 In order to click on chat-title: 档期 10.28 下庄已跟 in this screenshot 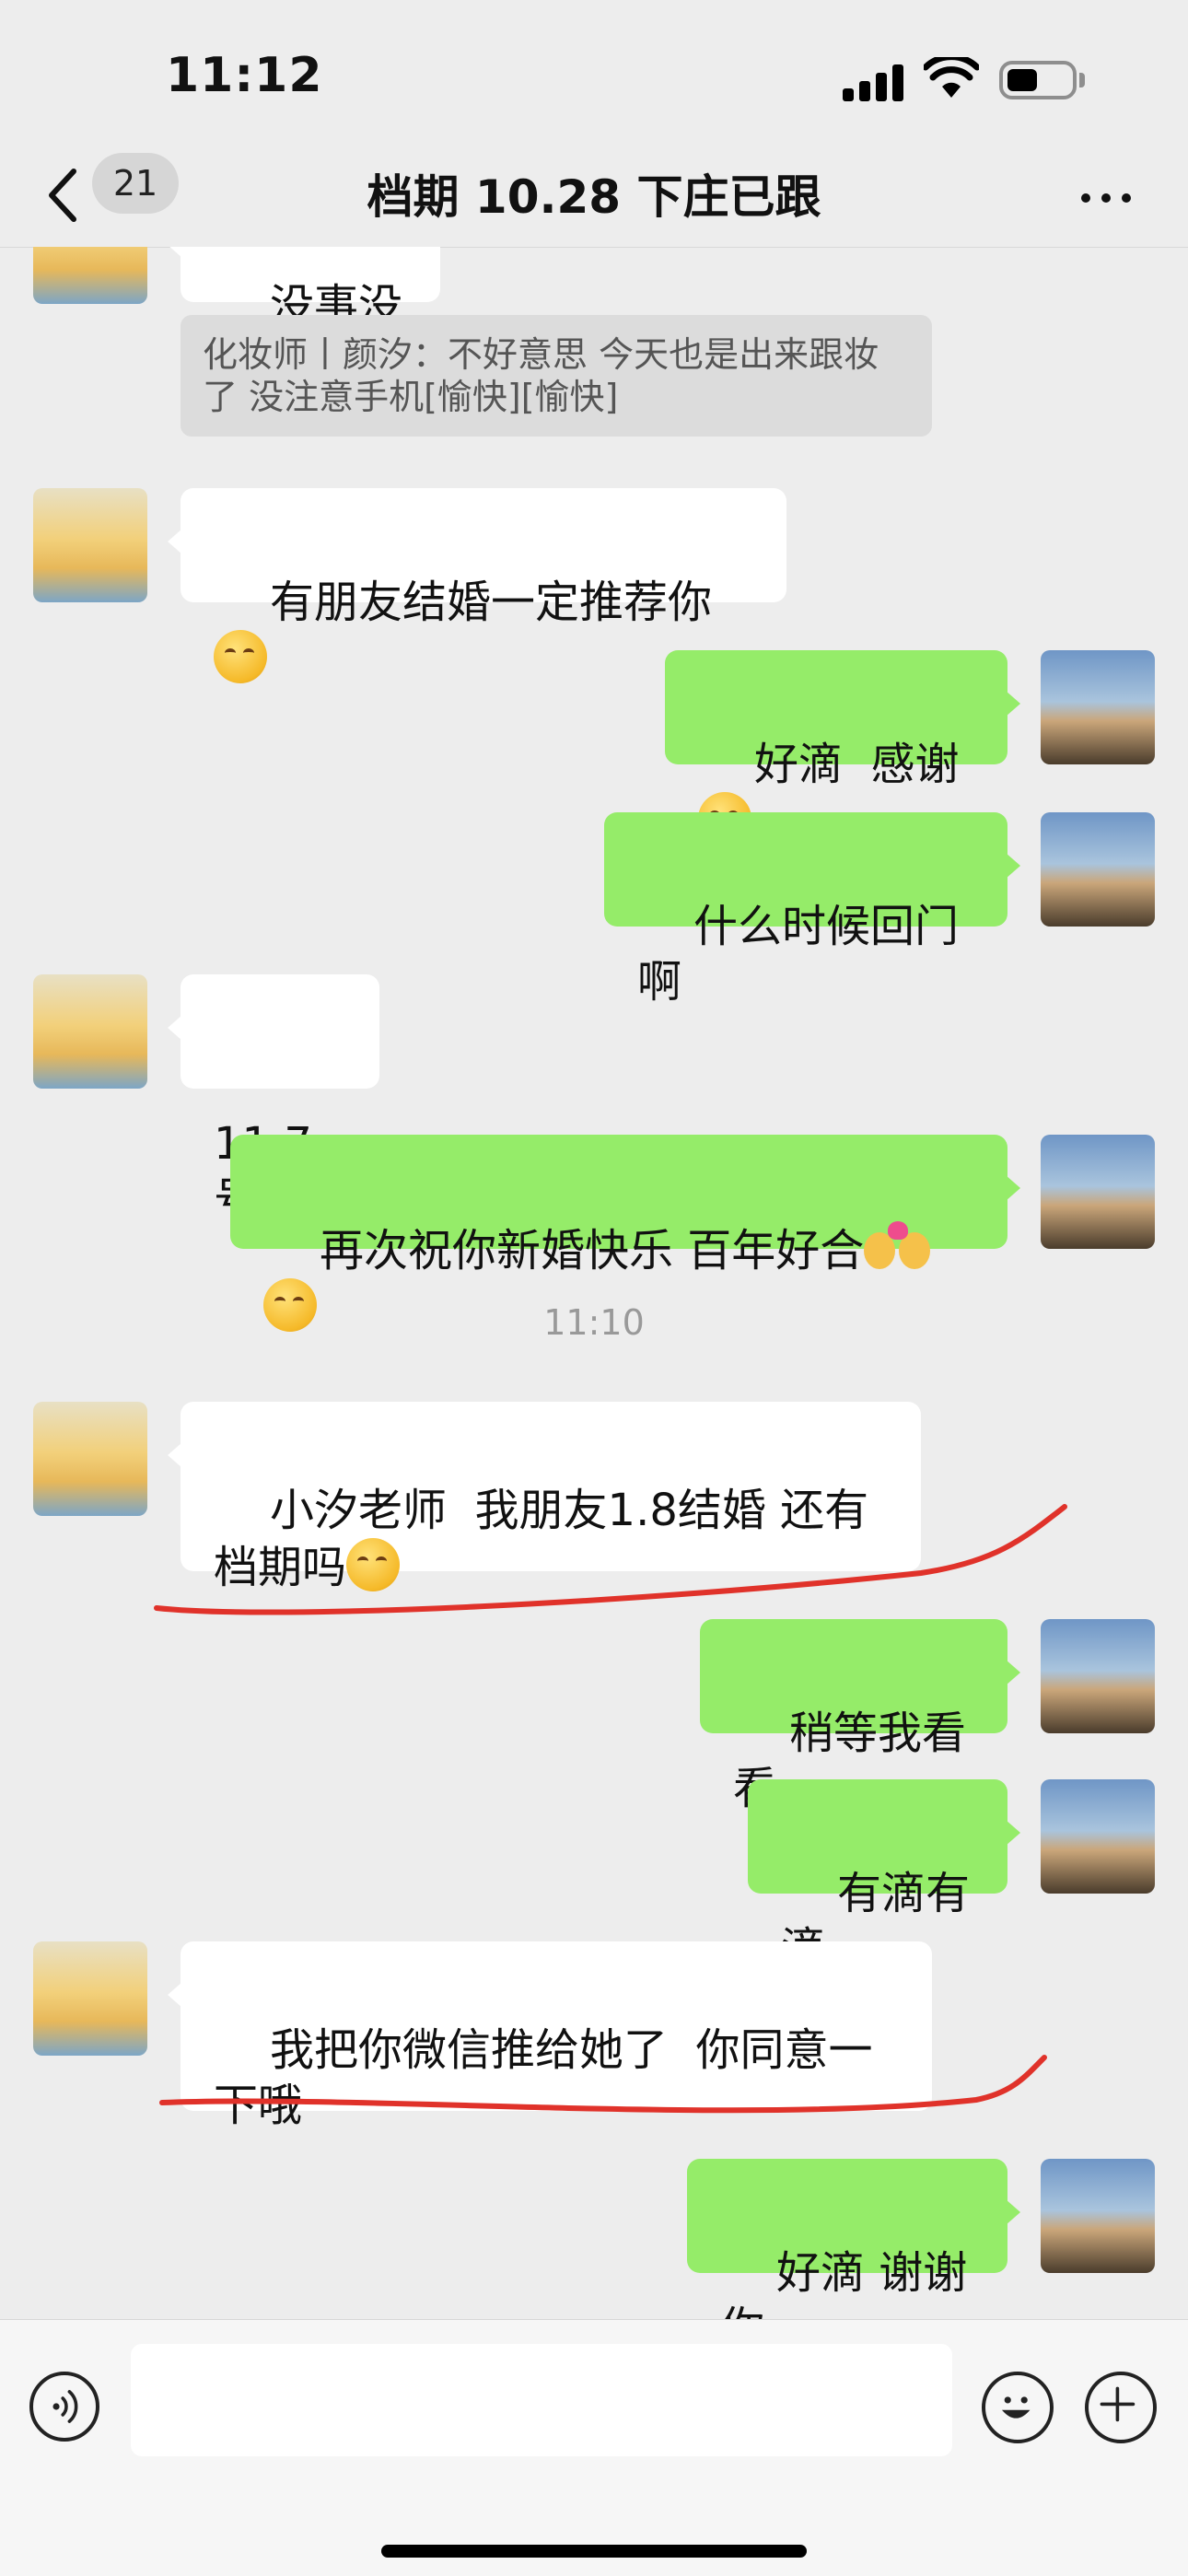, I will do `click(594, 197)`.